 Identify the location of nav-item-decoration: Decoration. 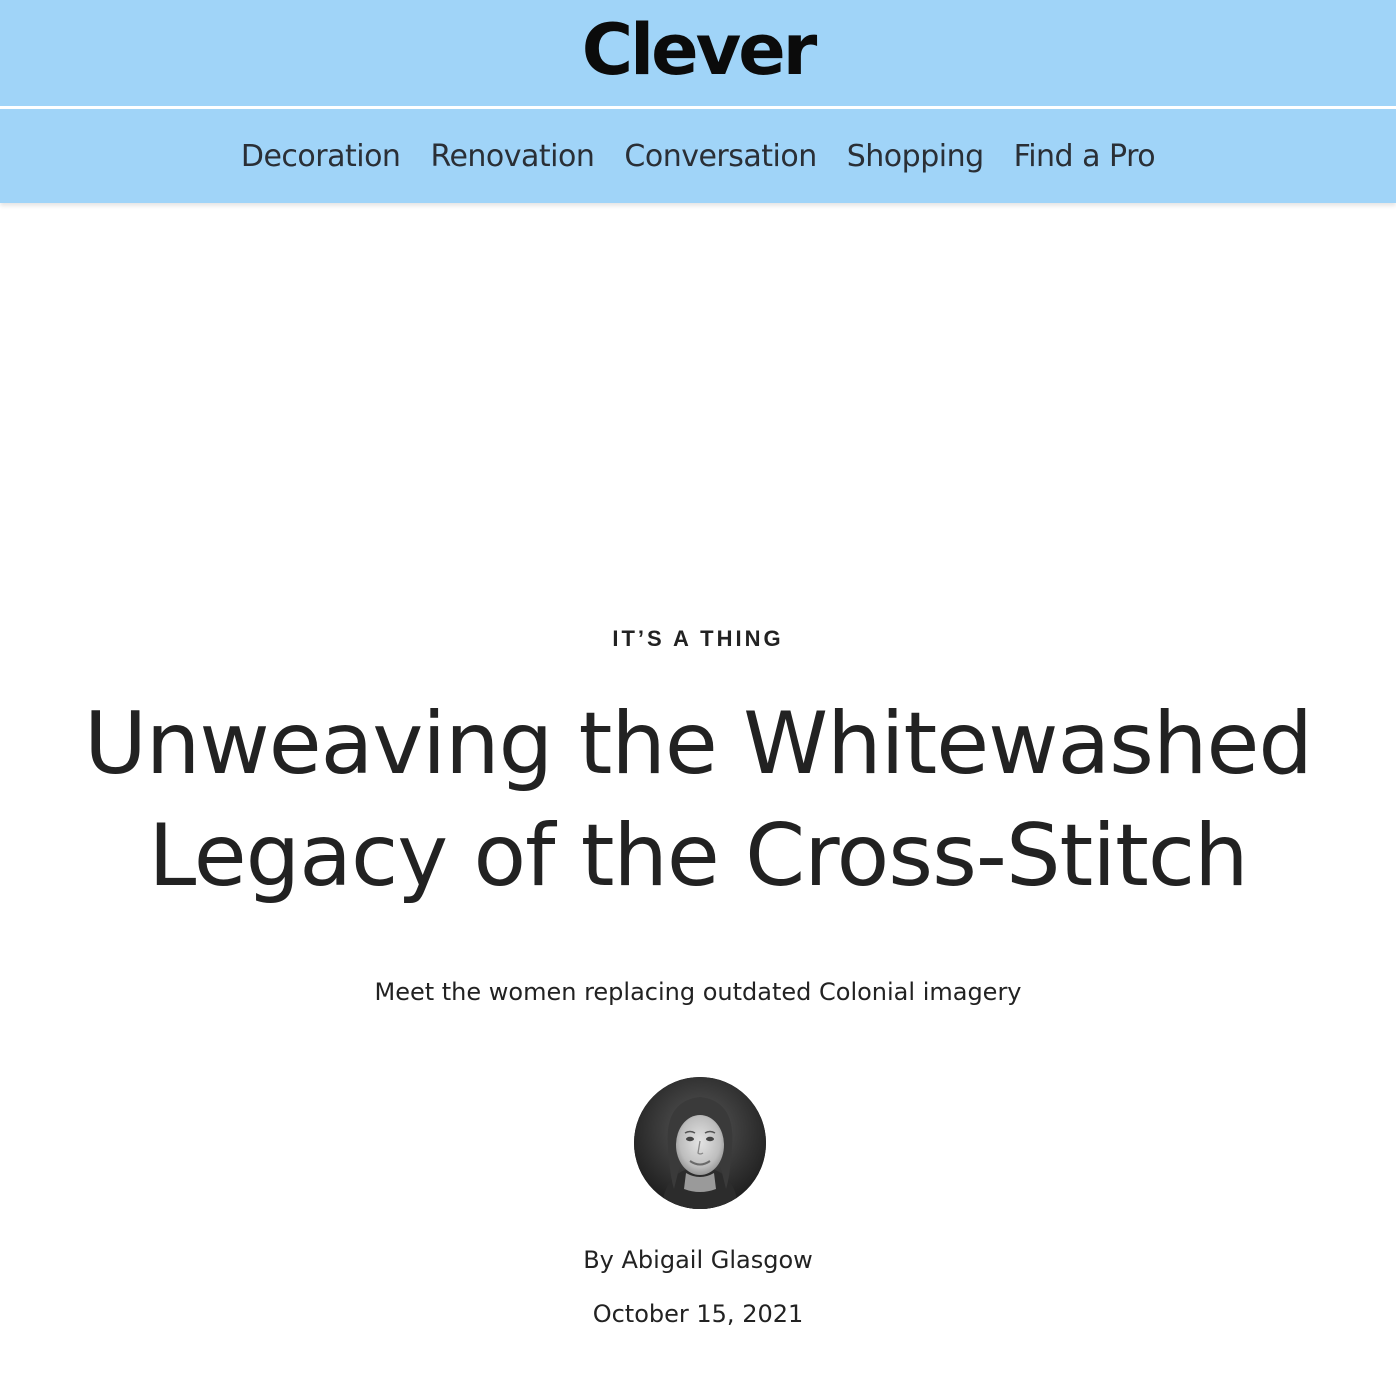
(321, 156).